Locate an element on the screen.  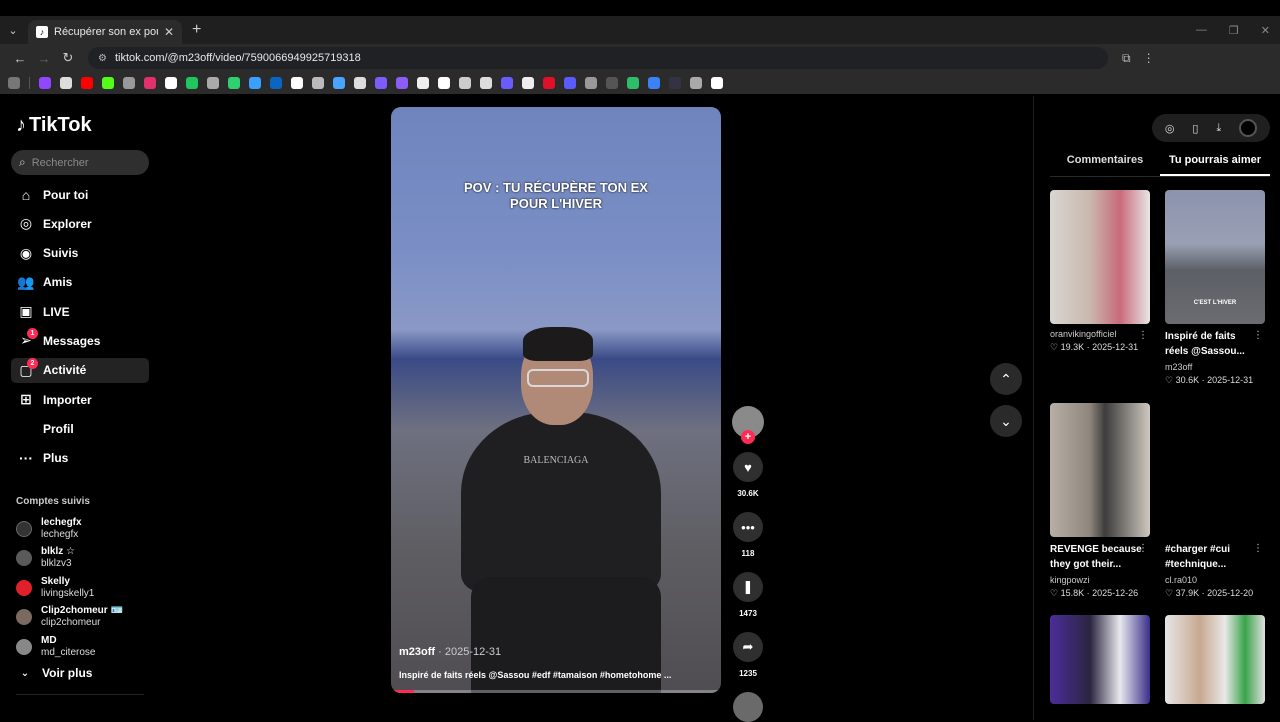
bookmark-info-icon is located at coordinates (297, 83).